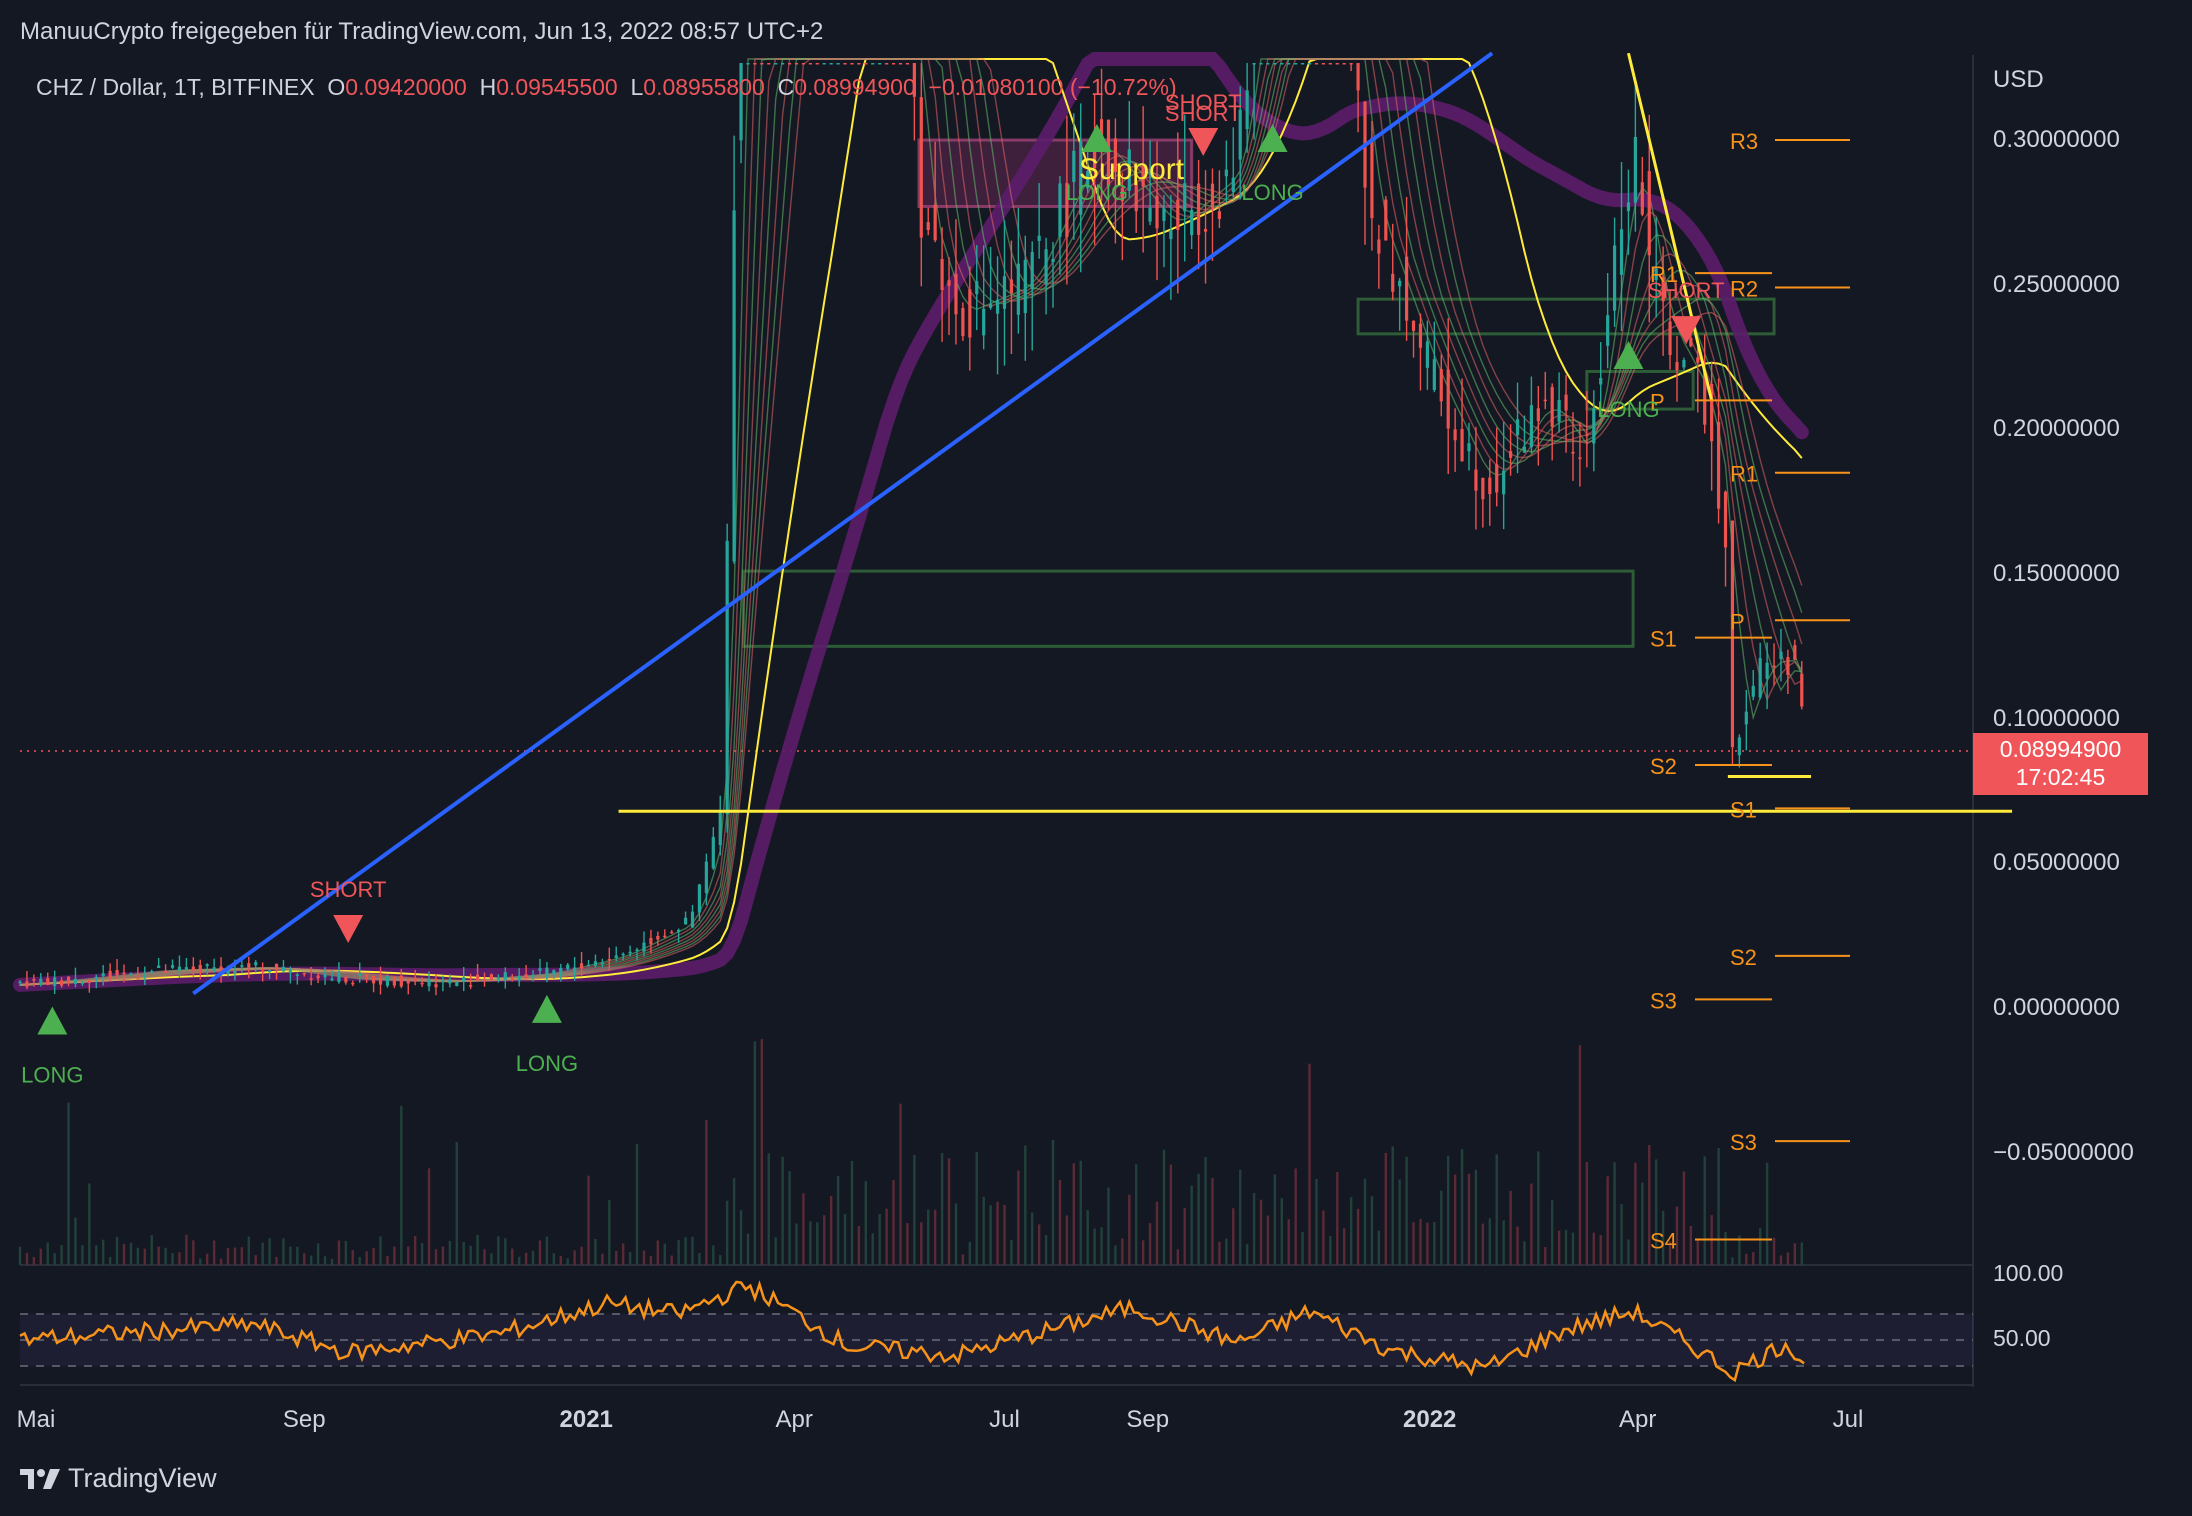 This screenshot has width=2192, height=1516. I want to click on signal-label: SHORT, so click(1686, 290).